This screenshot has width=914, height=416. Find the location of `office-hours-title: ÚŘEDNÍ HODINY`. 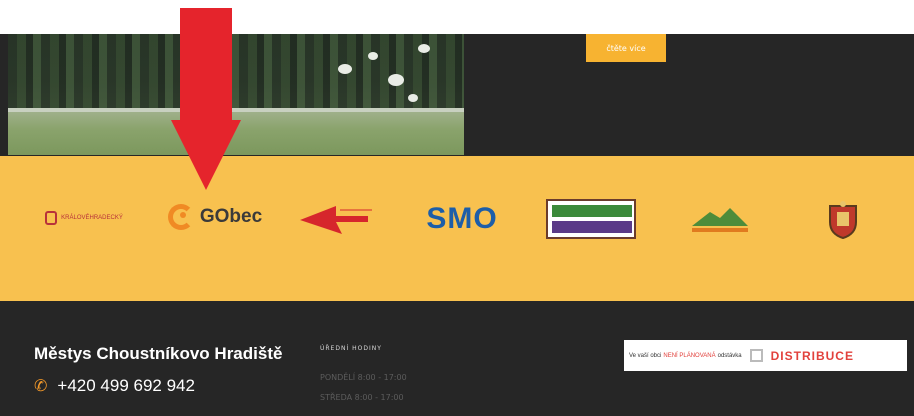

office-hours-title: ÚŘEDNÍ HODINY is located at coordinates (351, 348).